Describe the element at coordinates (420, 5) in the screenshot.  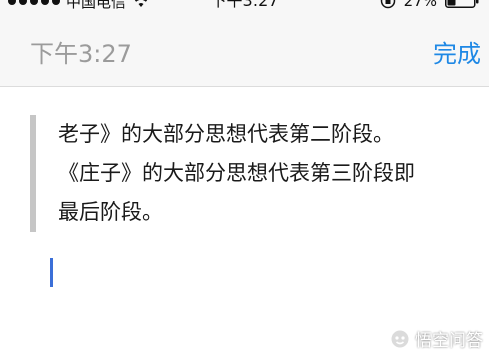
I see `battery-percent: 27%` at that location.